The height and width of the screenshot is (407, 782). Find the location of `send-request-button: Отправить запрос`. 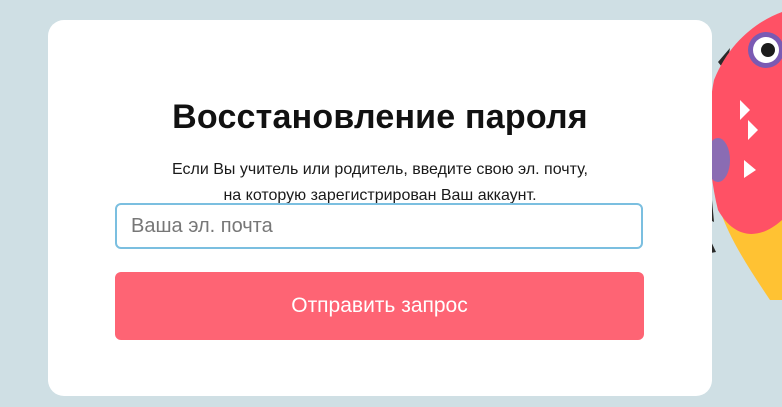

send-request-button: Отправить запрос is located at coordinates (379, 306).